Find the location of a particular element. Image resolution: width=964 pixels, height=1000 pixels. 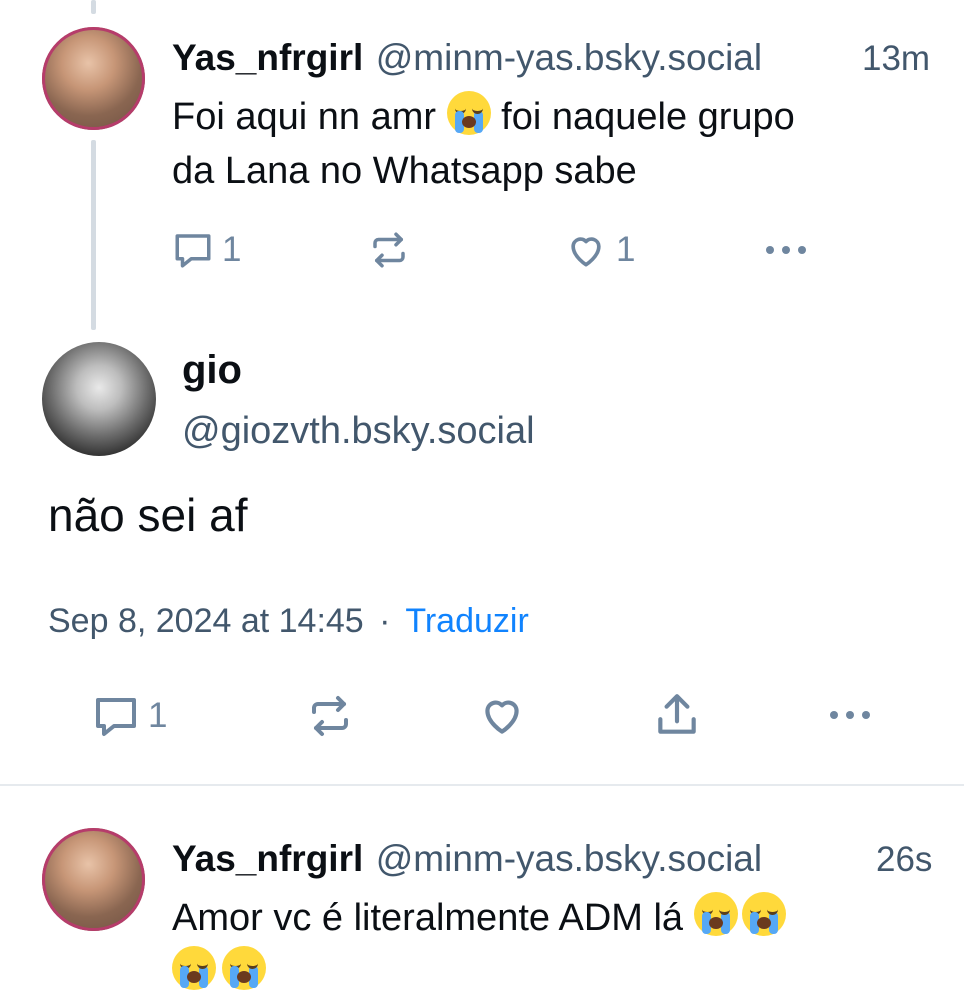

divider is located at coordinates (482, 785).